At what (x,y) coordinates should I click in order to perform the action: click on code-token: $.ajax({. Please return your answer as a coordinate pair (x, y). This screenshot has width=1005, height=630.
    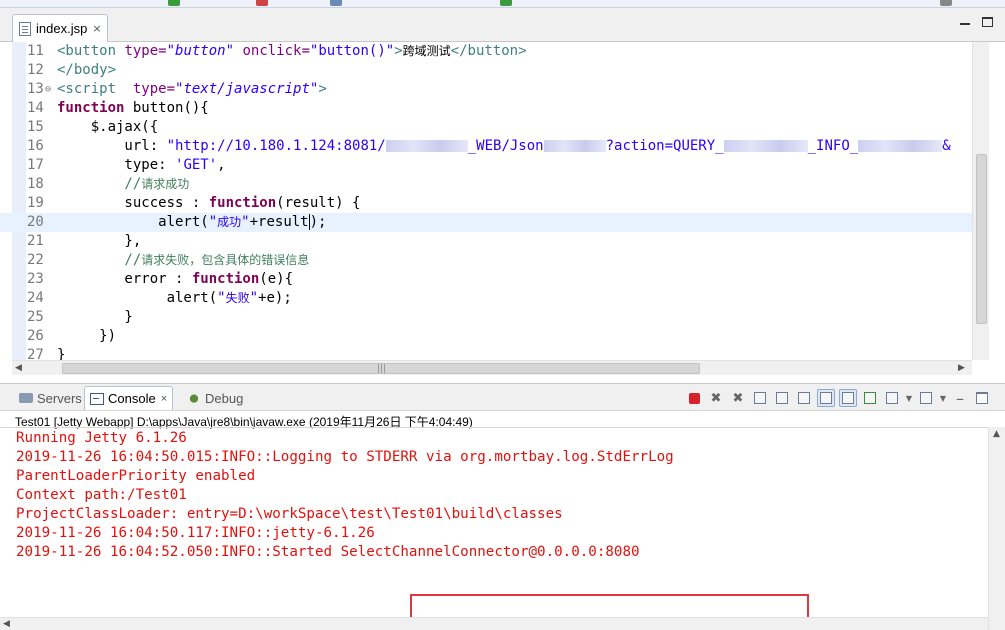
    Looking at the image, I should click on (108, 127).